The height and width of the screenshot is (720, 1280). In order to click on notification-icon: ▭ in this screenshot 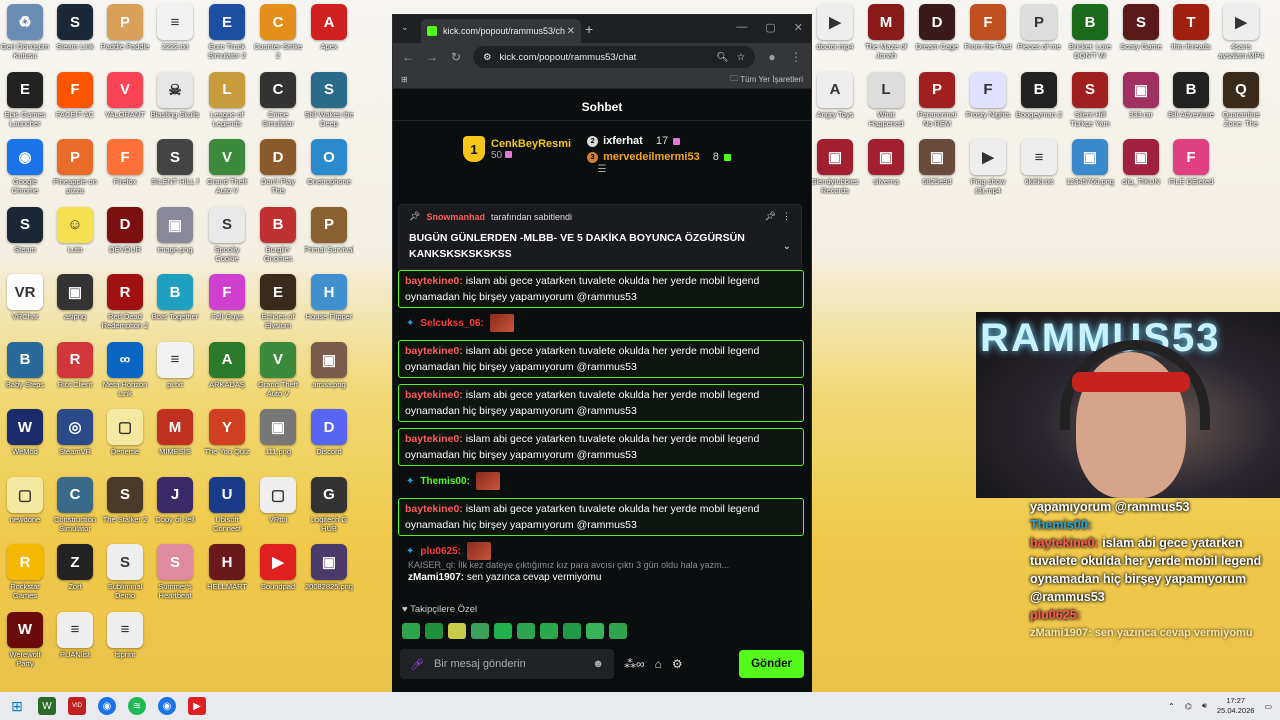, I will do `click(1268, 706)`.